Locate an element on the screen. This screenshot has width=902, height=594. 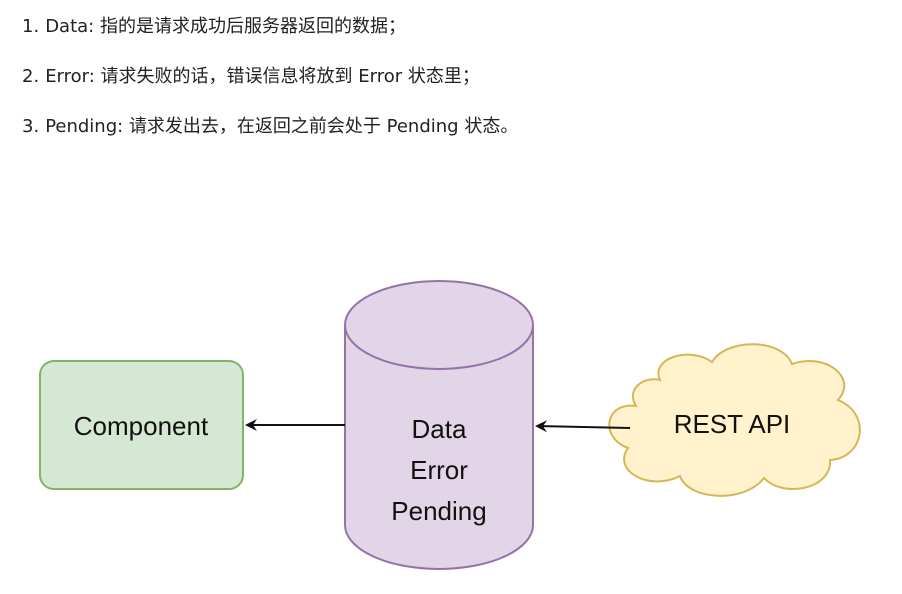
store-line-error: Error is located at coordinates (439, 470).